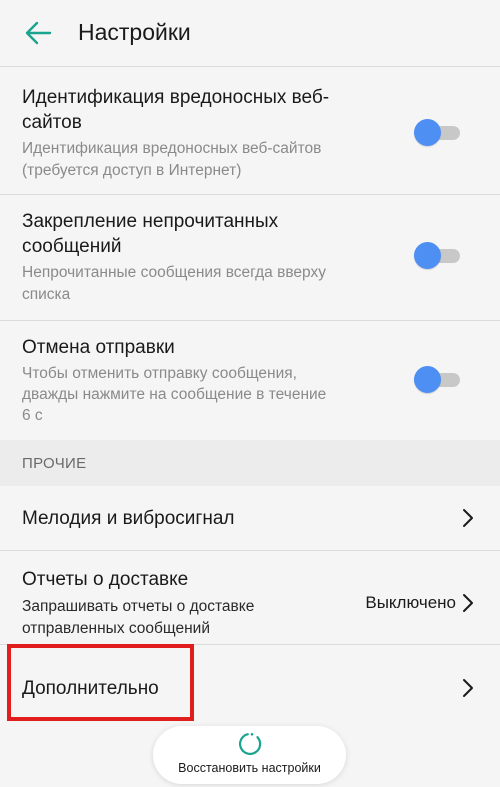 This screenshot has height=787, width=500. I want to click on malicious-sites-toggle, so click(438, 132).